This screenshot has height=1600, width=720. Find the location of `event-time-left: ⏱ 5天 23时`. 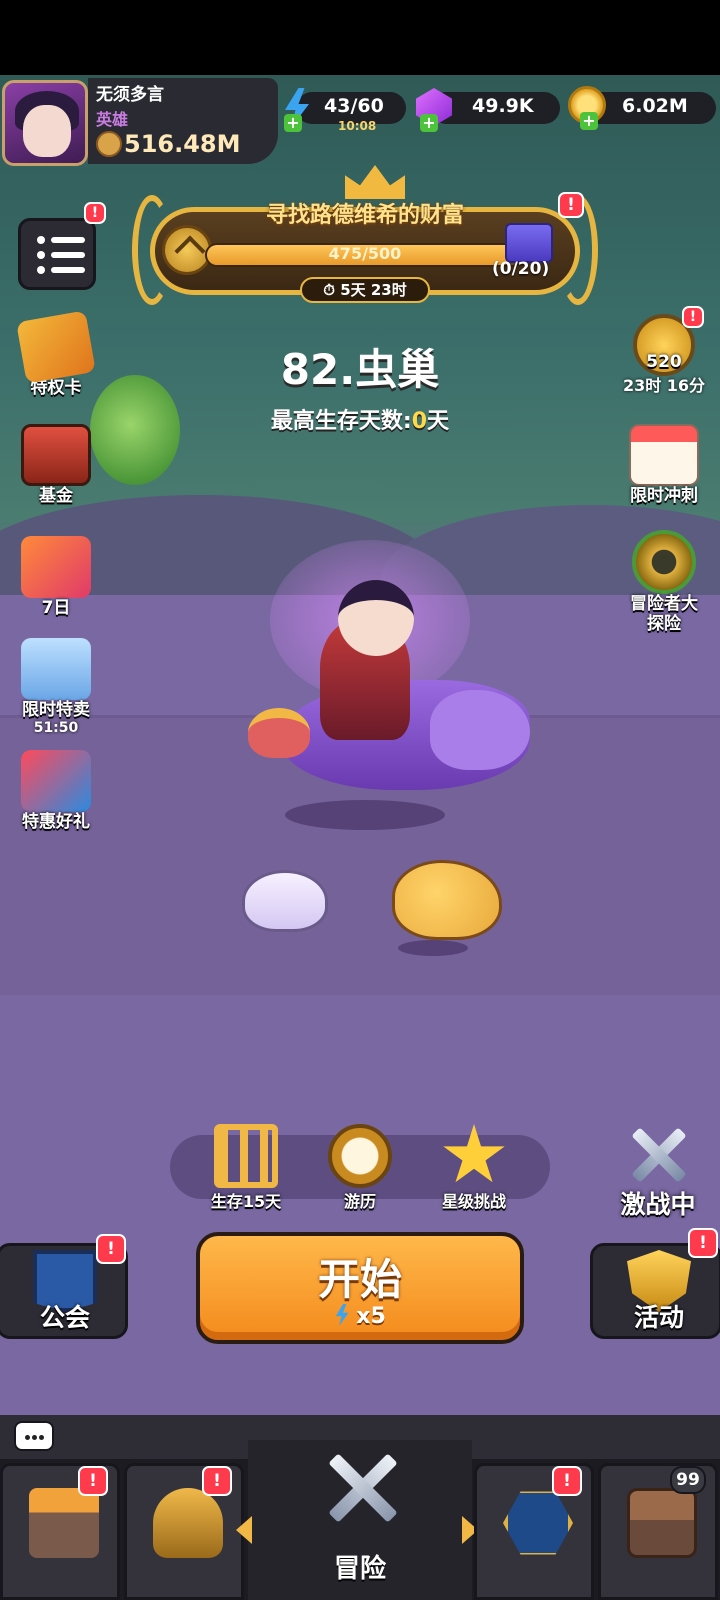

event-time-left: ⏱ 5天 23时 is located at coordinates (365, 290).